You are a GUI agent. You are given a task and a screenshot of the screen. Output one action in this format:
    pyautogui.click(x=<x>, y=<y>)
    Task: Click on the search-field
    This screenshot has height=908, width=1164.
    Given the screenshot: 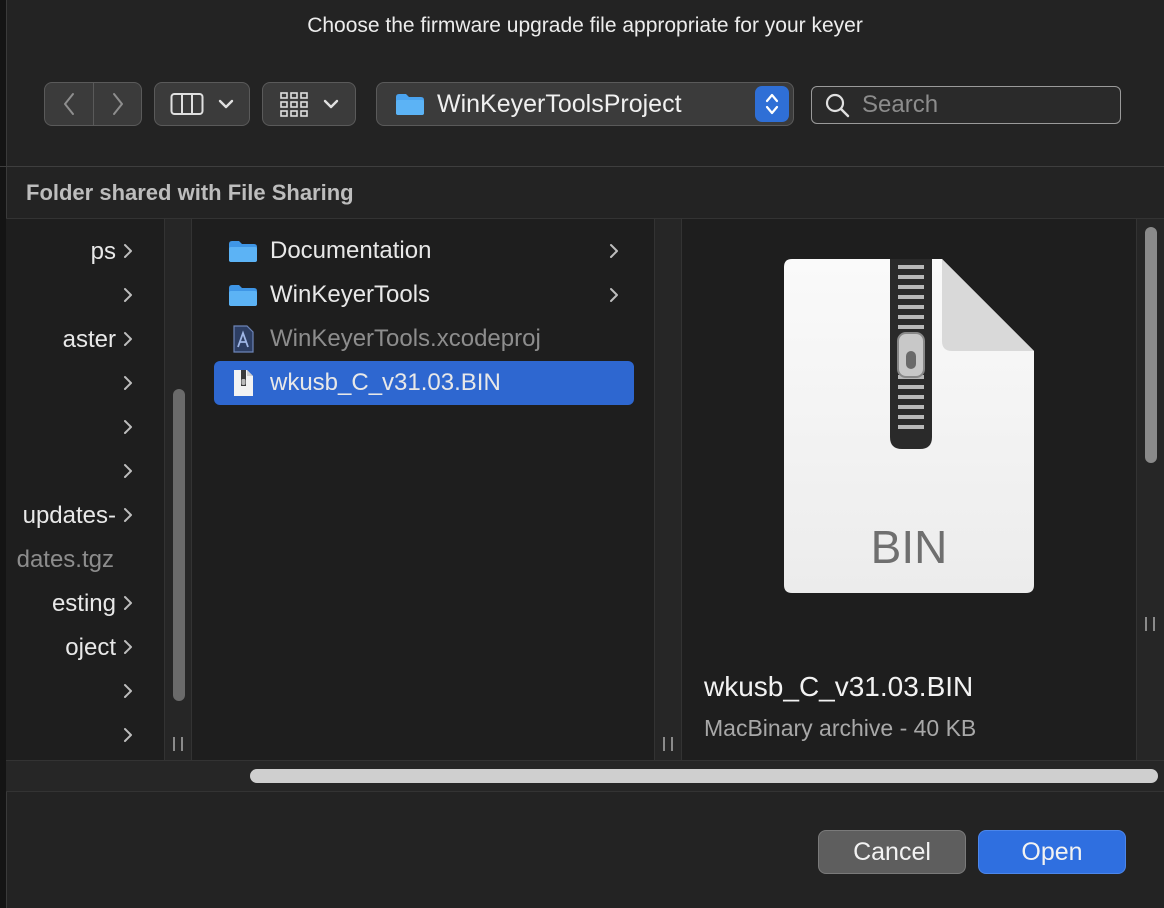 What is the action you would take?
    pyautogui.click(x=966, y=105)
    